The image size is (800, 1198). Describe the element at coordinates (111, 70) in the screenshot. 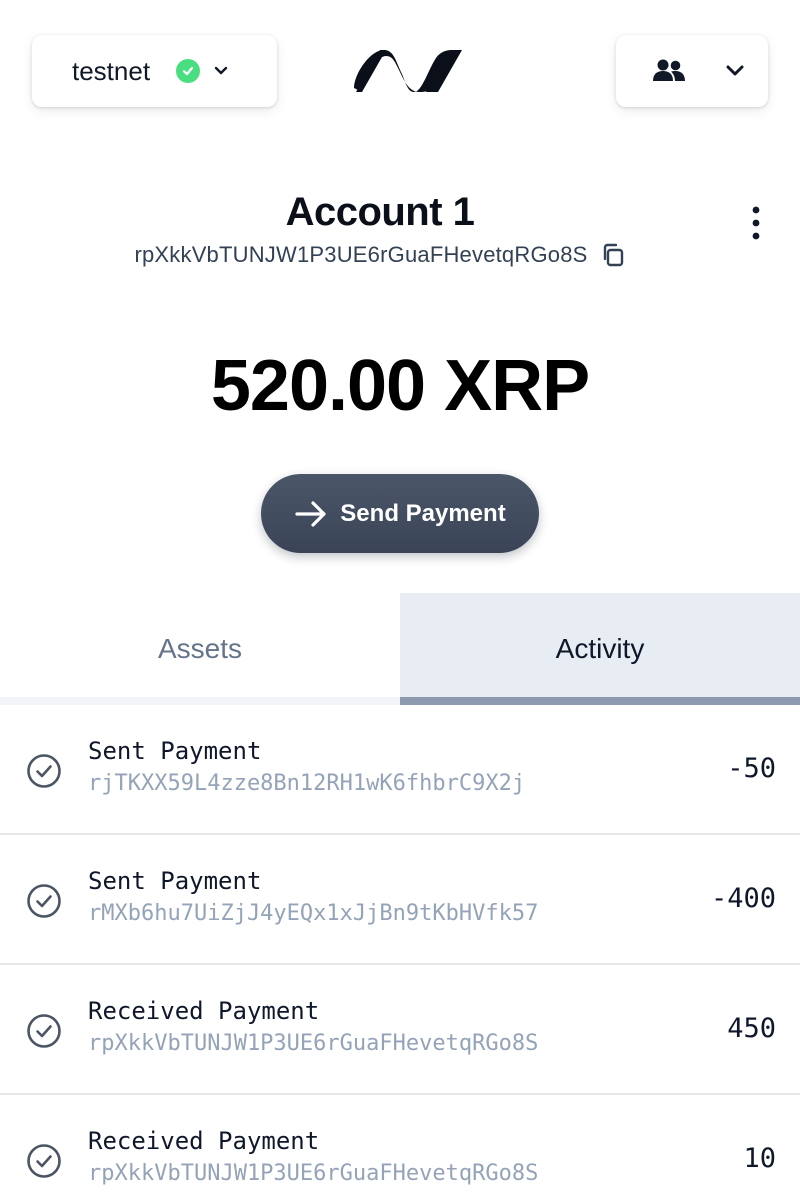

I see `network-name: testnet` at that location.